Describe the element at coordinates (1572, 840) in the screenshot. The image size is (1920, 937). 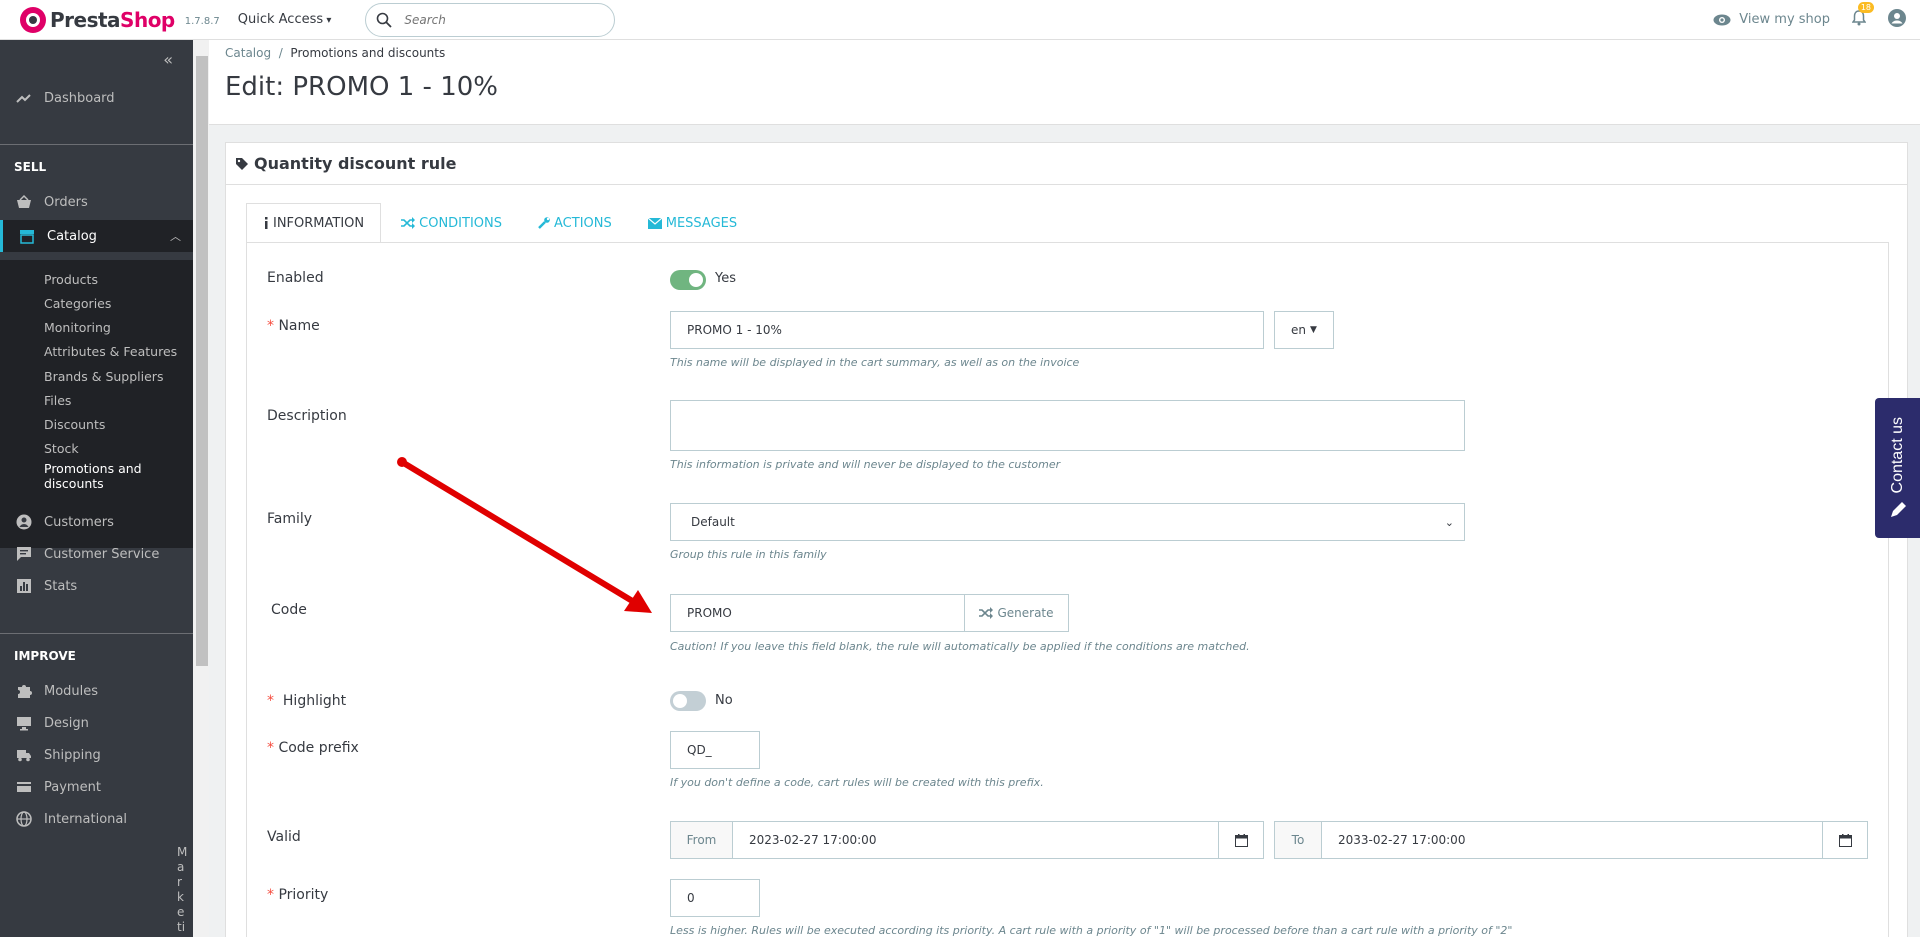
I see `date-to-input: 2033-02-27 17:00:00` at that location.